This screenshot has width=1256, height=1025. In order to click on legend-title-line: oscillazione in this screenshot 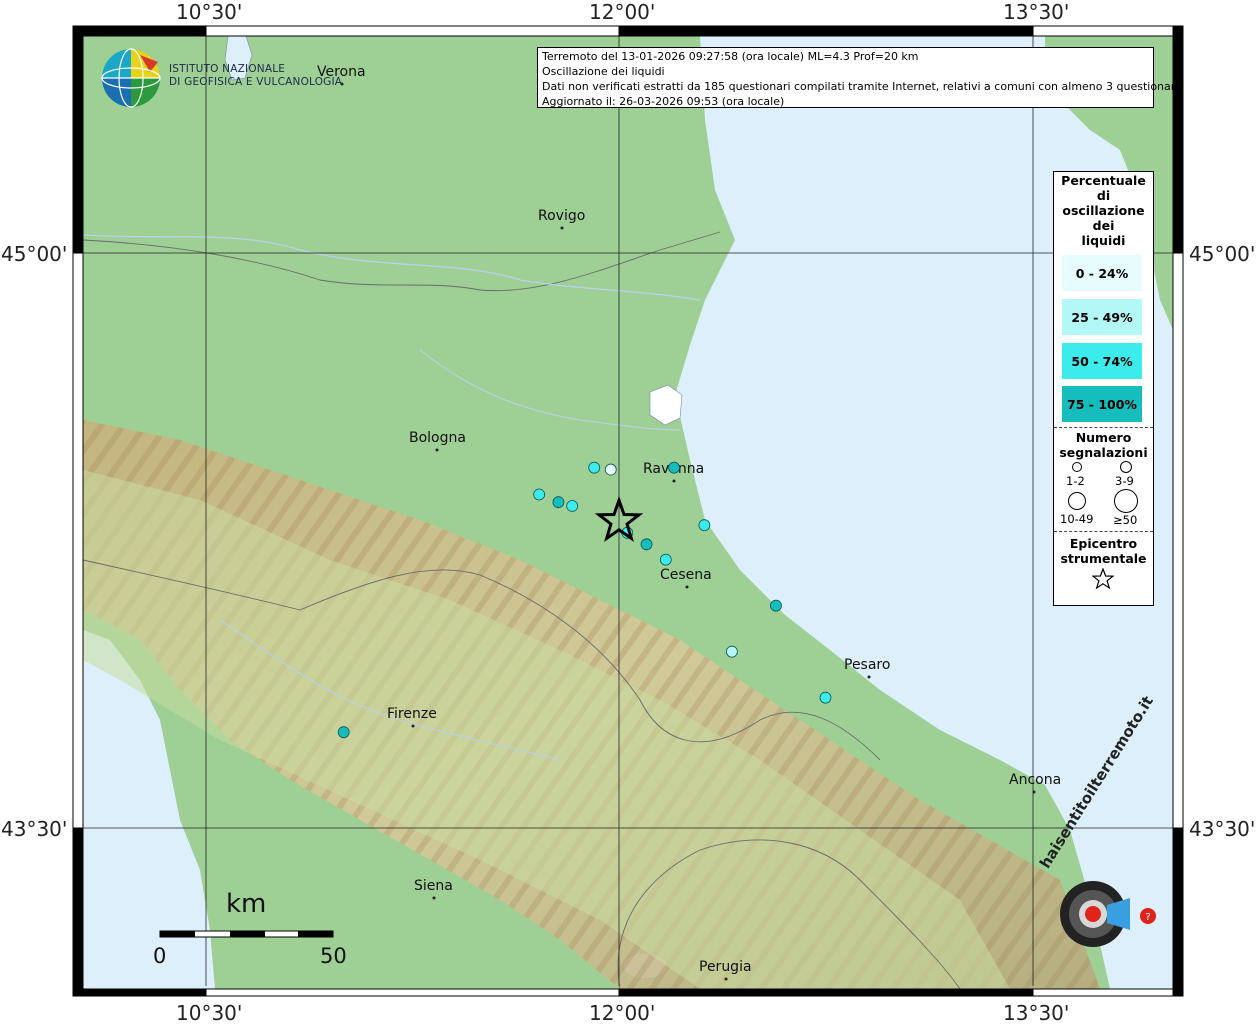, I will do `click(1103, 210)`.